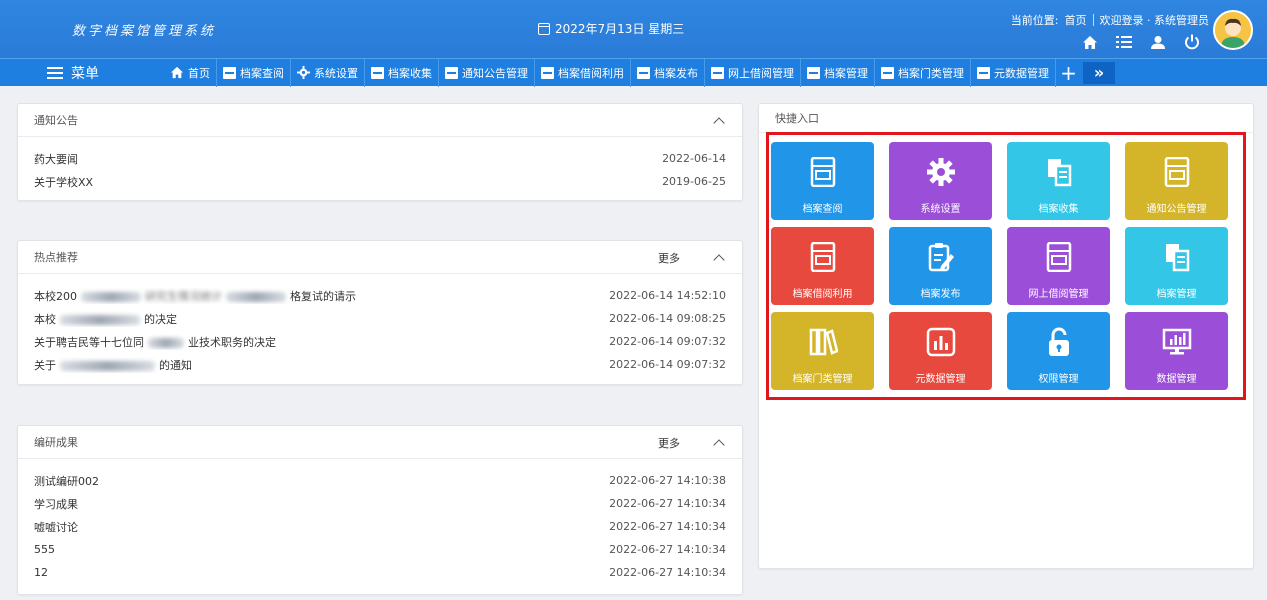 This screenshot has width=1267, height=600. What do you see at coordinates (1192, 42) in the screenshot?
I see `power-icon` at bounding box center [1192, 42].